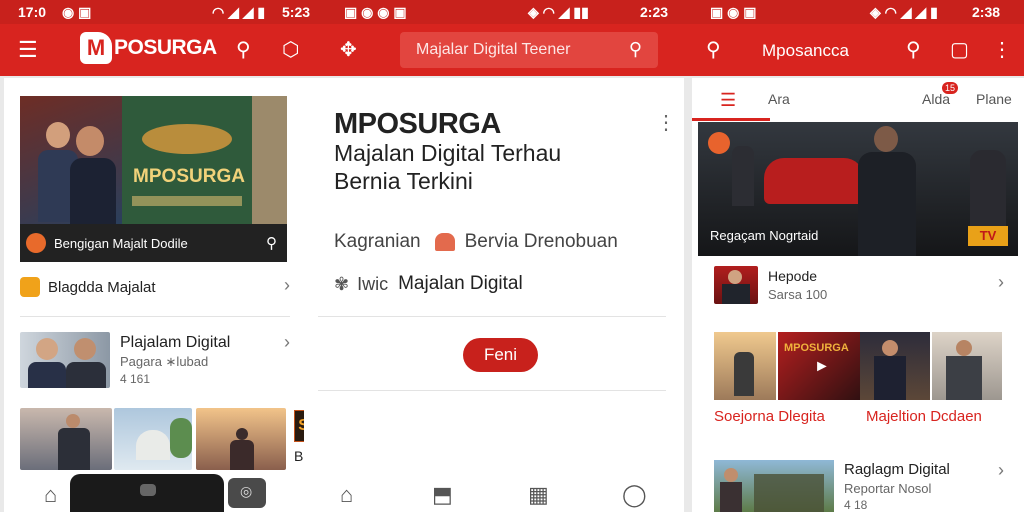 This screenshot has height=512, width=1024. I want to click on info-row-1: Kagranian Bervia Drenobuan, so click(476, 242).